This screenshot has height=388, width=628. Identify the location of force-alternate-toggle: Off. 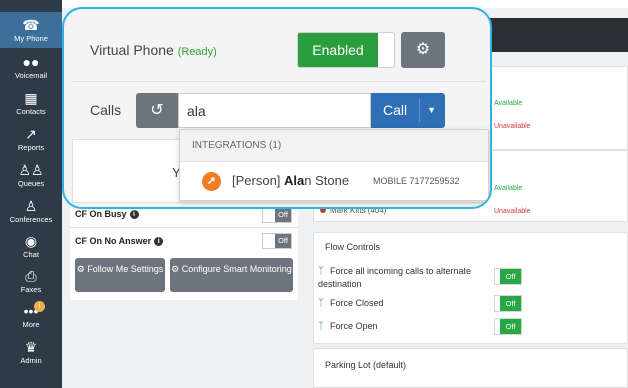
(508, 276).